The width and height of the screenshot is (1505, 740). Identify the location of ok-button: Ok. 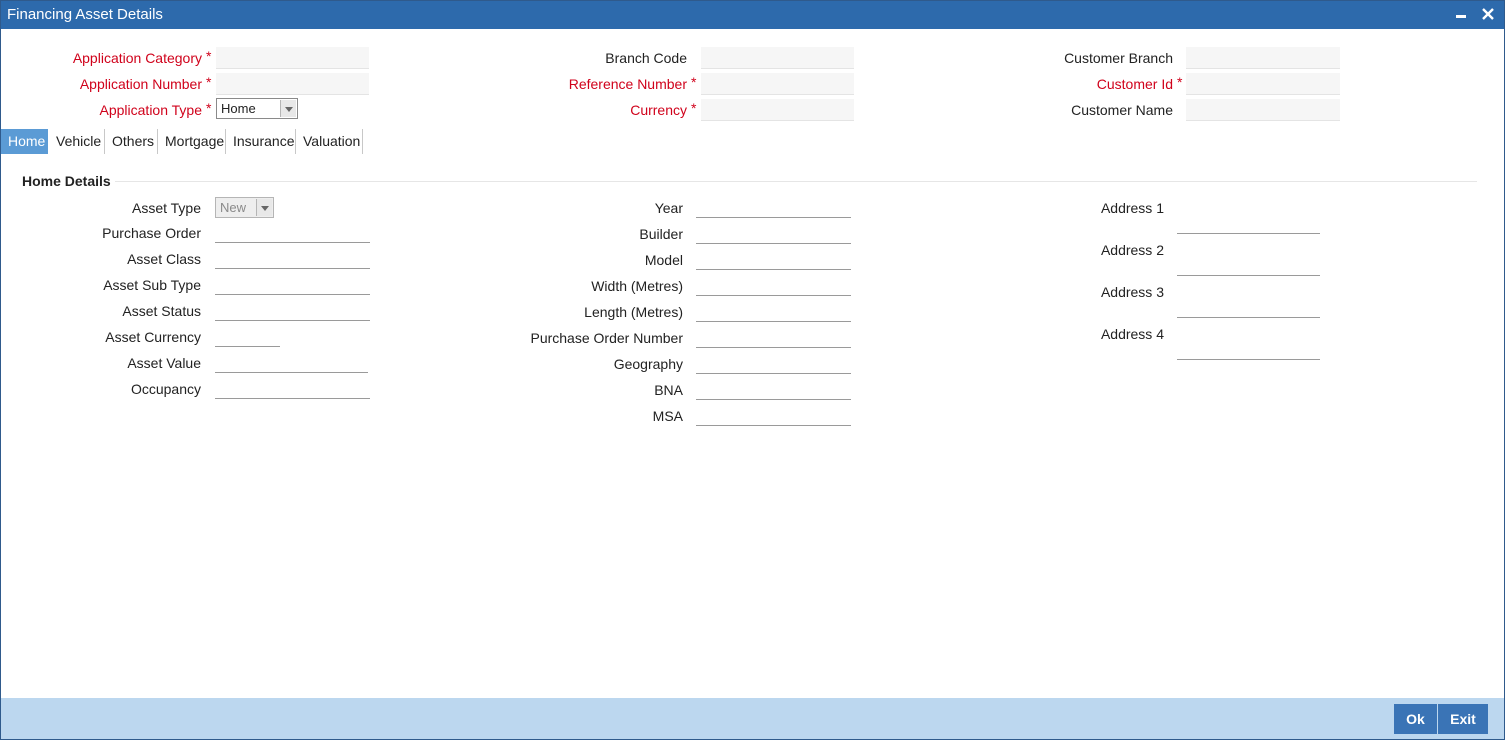
(1415, 719).